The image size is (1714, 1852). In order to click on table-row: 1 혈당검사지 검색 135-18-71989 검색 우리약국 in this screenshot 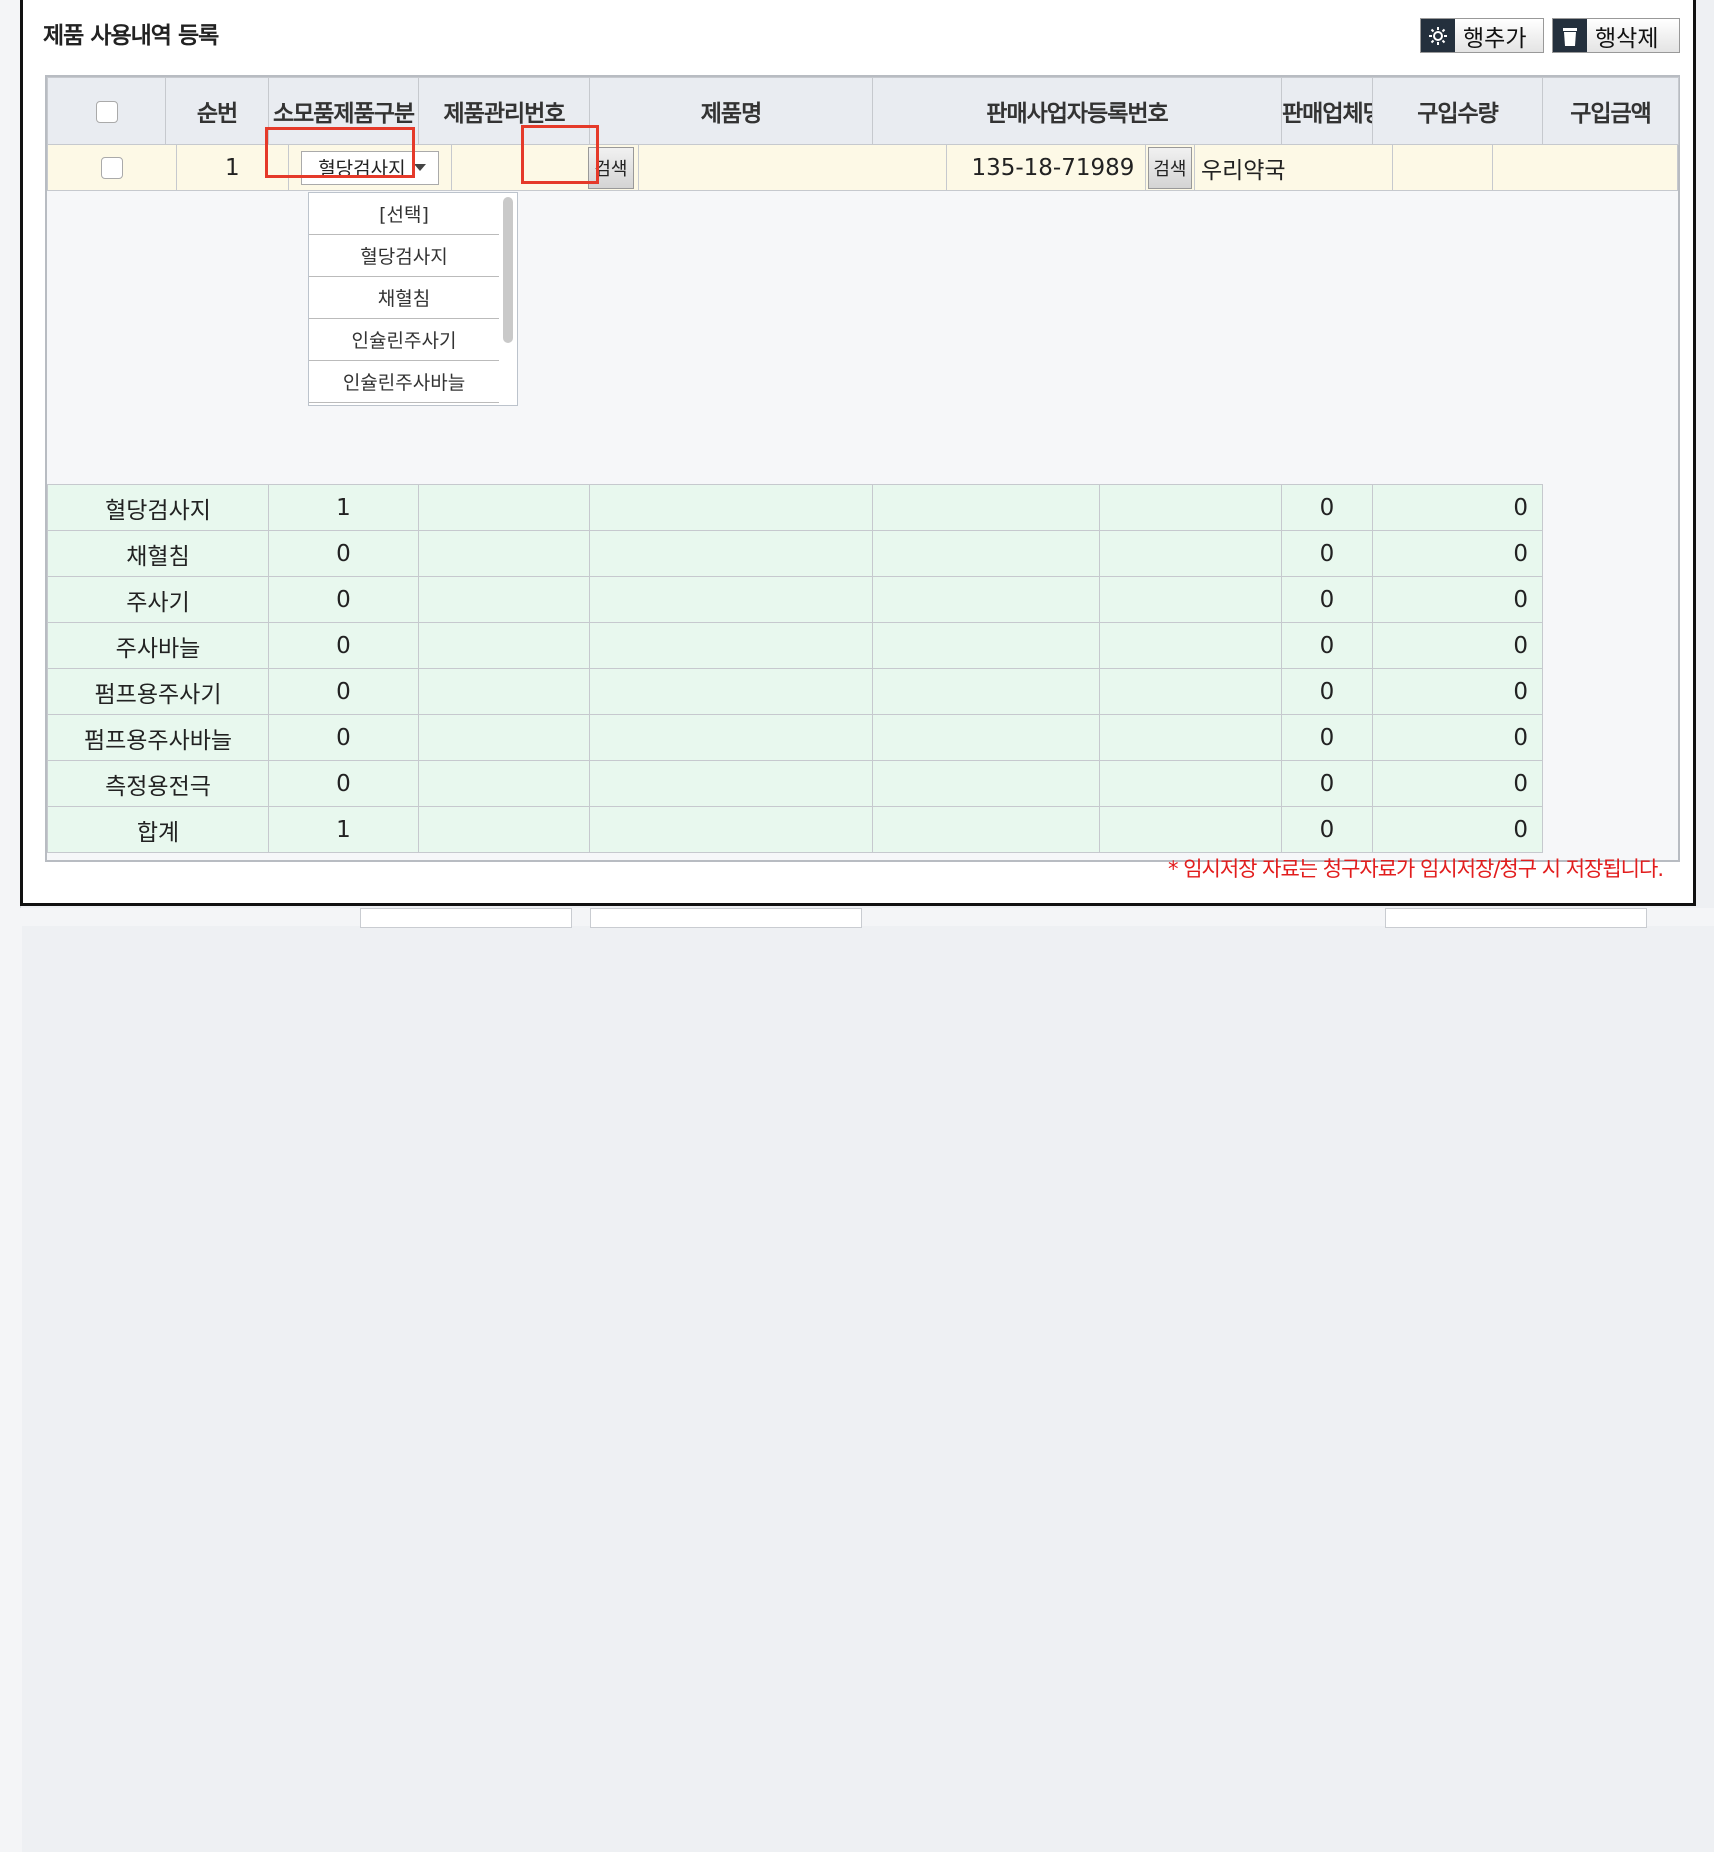, I will do `click(863, 167)`.